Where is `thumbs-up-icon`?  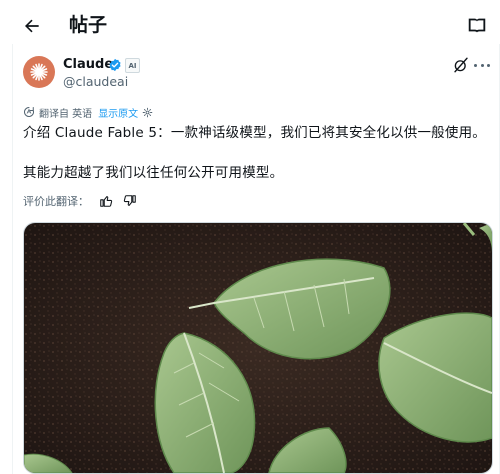 thumbs-up-icon is located at coordinates (106, 201).